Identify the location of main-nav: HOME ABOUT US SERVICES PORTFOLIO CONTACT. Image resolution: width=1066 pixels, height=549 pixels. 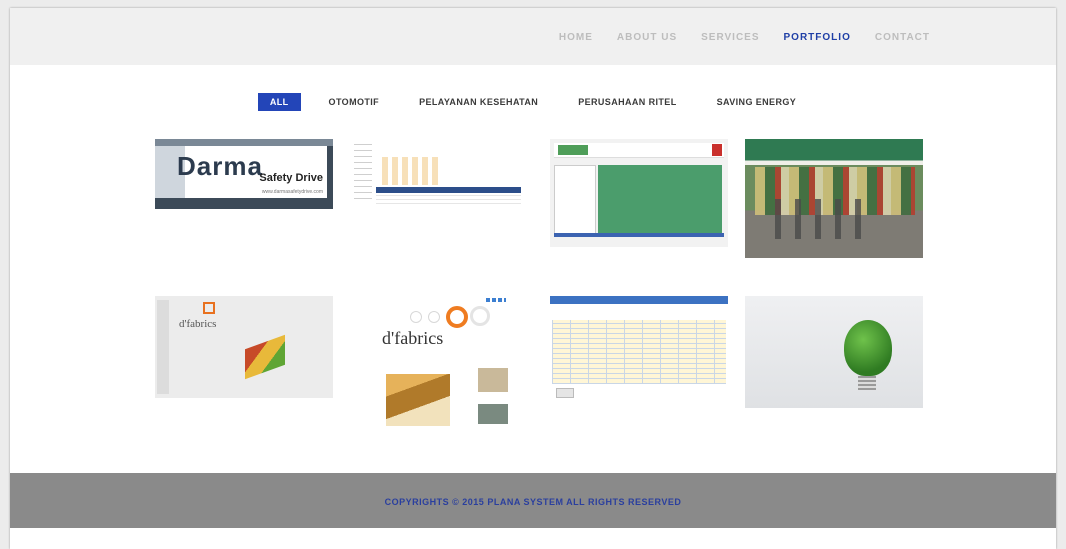
(744, 37).